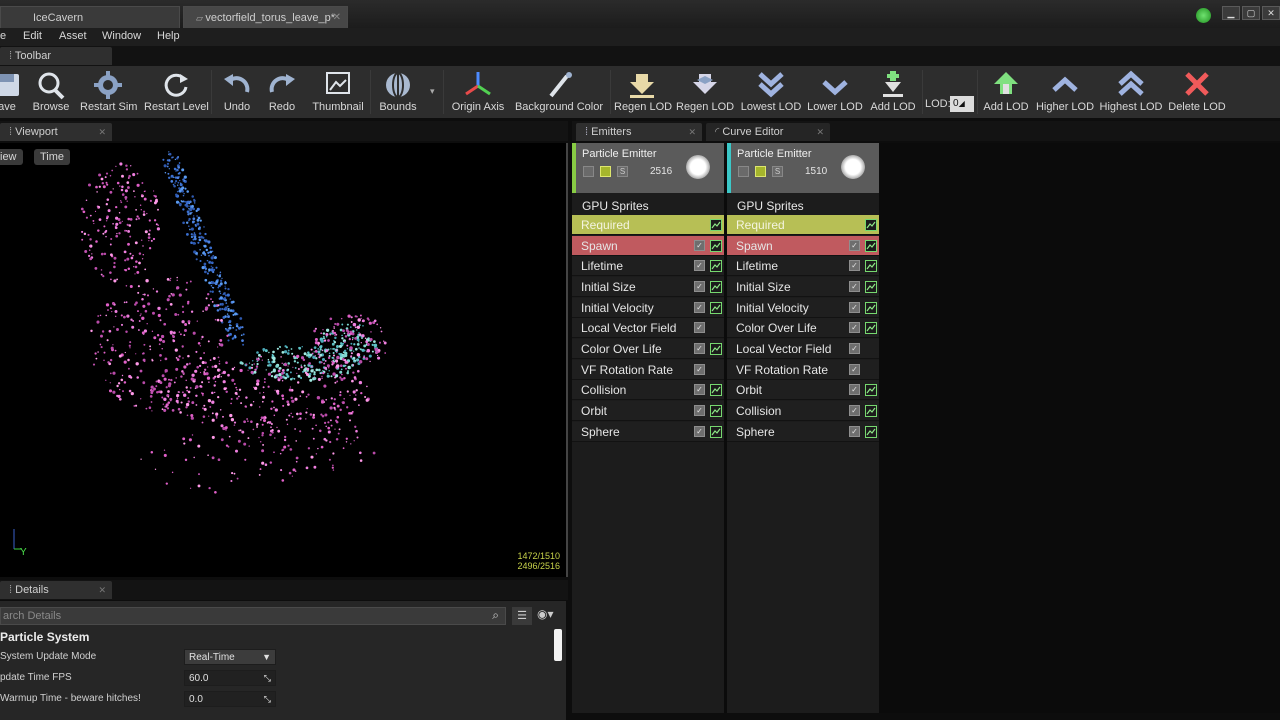 The image size is (1280, 720). I want to click on doc-tab-vectorfield: ▱ vectorfield_torus_leave_p* ✕, so click(265, 17).